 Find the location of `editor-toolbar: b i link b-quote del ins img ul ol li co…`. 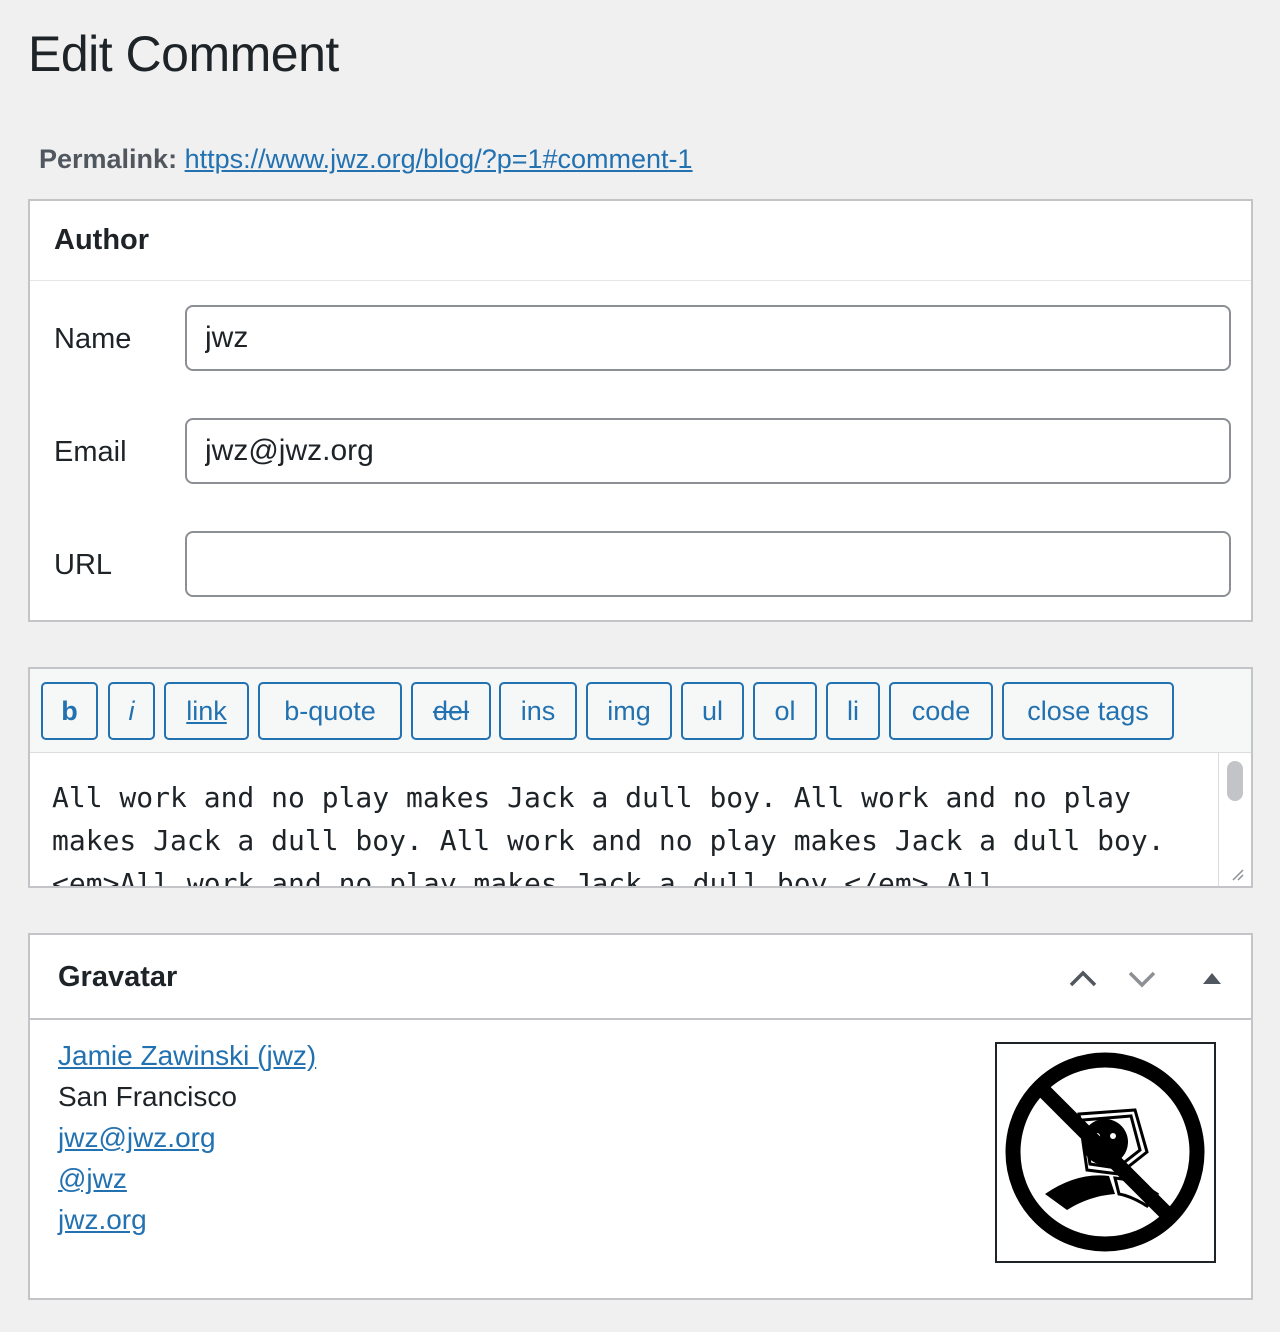

editor-toolbar: b i link b-quote del ins img ul ol li co… is located at coordinates (640, 711).